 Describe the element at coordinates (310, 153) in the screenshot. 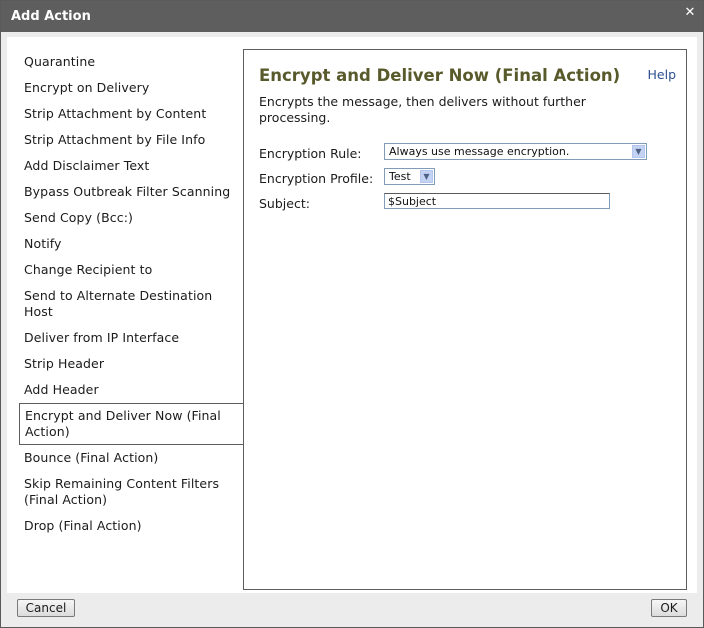

I see `encryption-rule-label: Encryption Rule:` at that location.